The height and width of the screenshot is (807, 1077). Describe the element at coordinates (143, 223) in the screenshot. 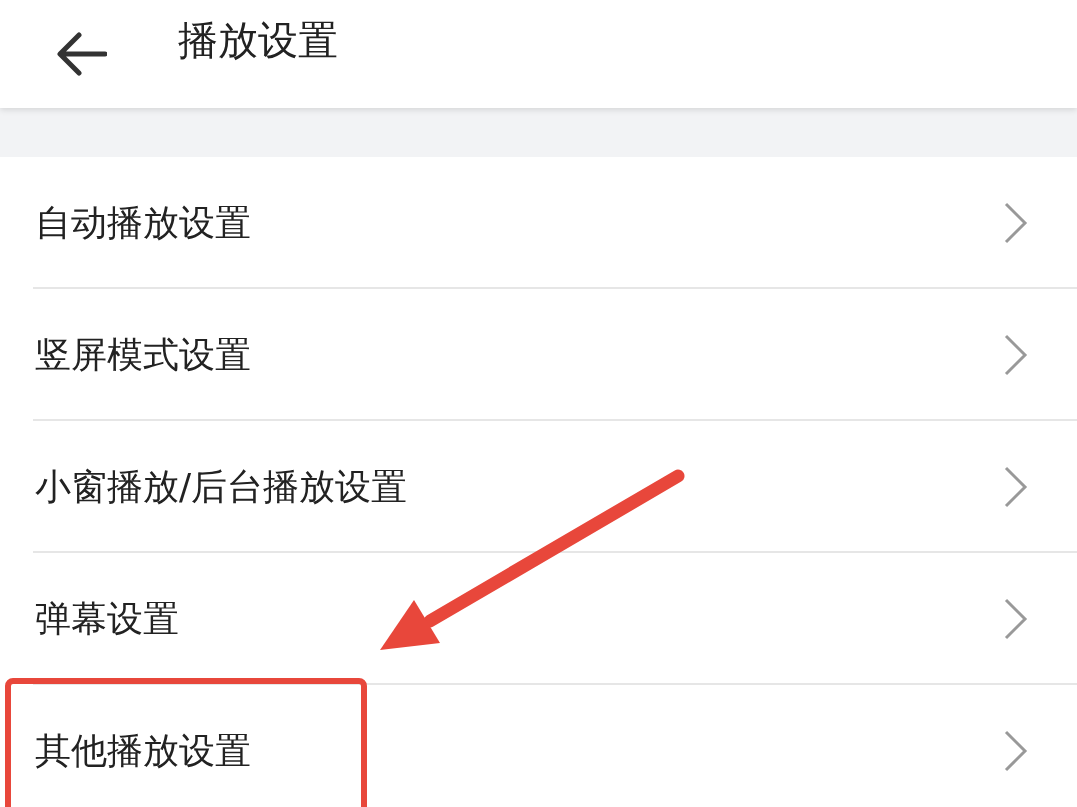

I see `row-label: 自动播放设置` at that location.